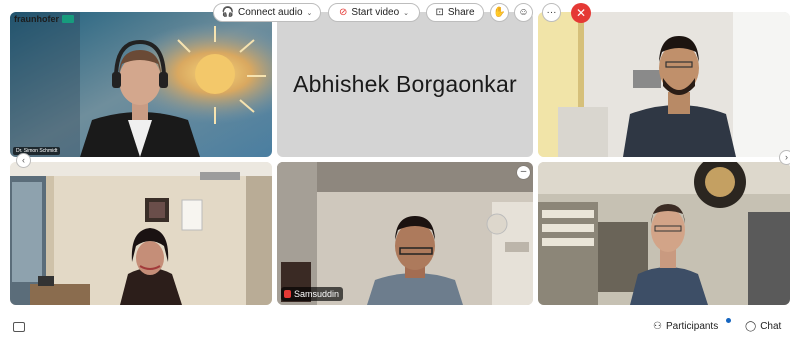 The width and height of the screenshot is (790, 337). What do you see at coordinates (36, 19) in the screenshot?
I see `brand-label: fraunhofer` at bounding box center [36, 19].